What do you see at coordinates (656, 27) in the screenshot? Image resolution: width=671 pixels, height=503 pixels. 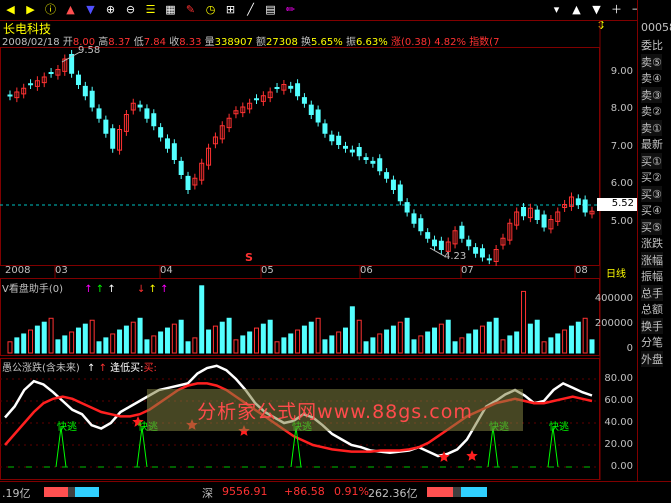 I see `stock-code: 00058` at bounding box center [656, 27].